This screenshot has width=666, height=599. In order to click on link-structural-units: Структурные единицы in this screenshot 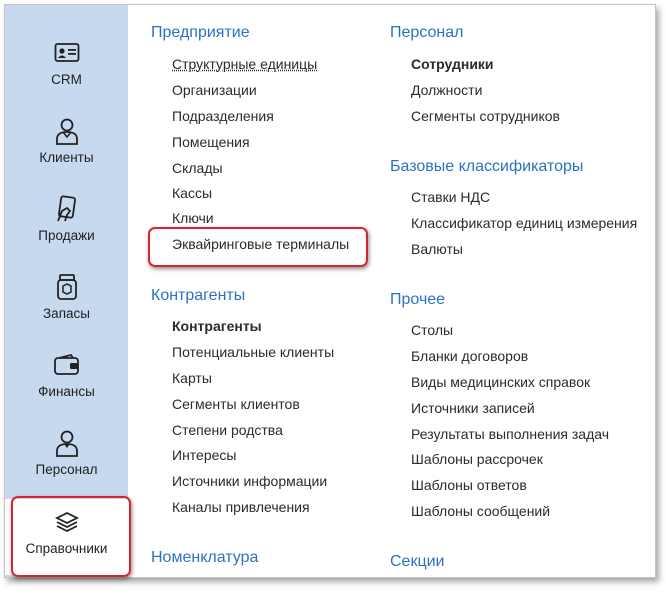, I will do `click(244, 64)`.